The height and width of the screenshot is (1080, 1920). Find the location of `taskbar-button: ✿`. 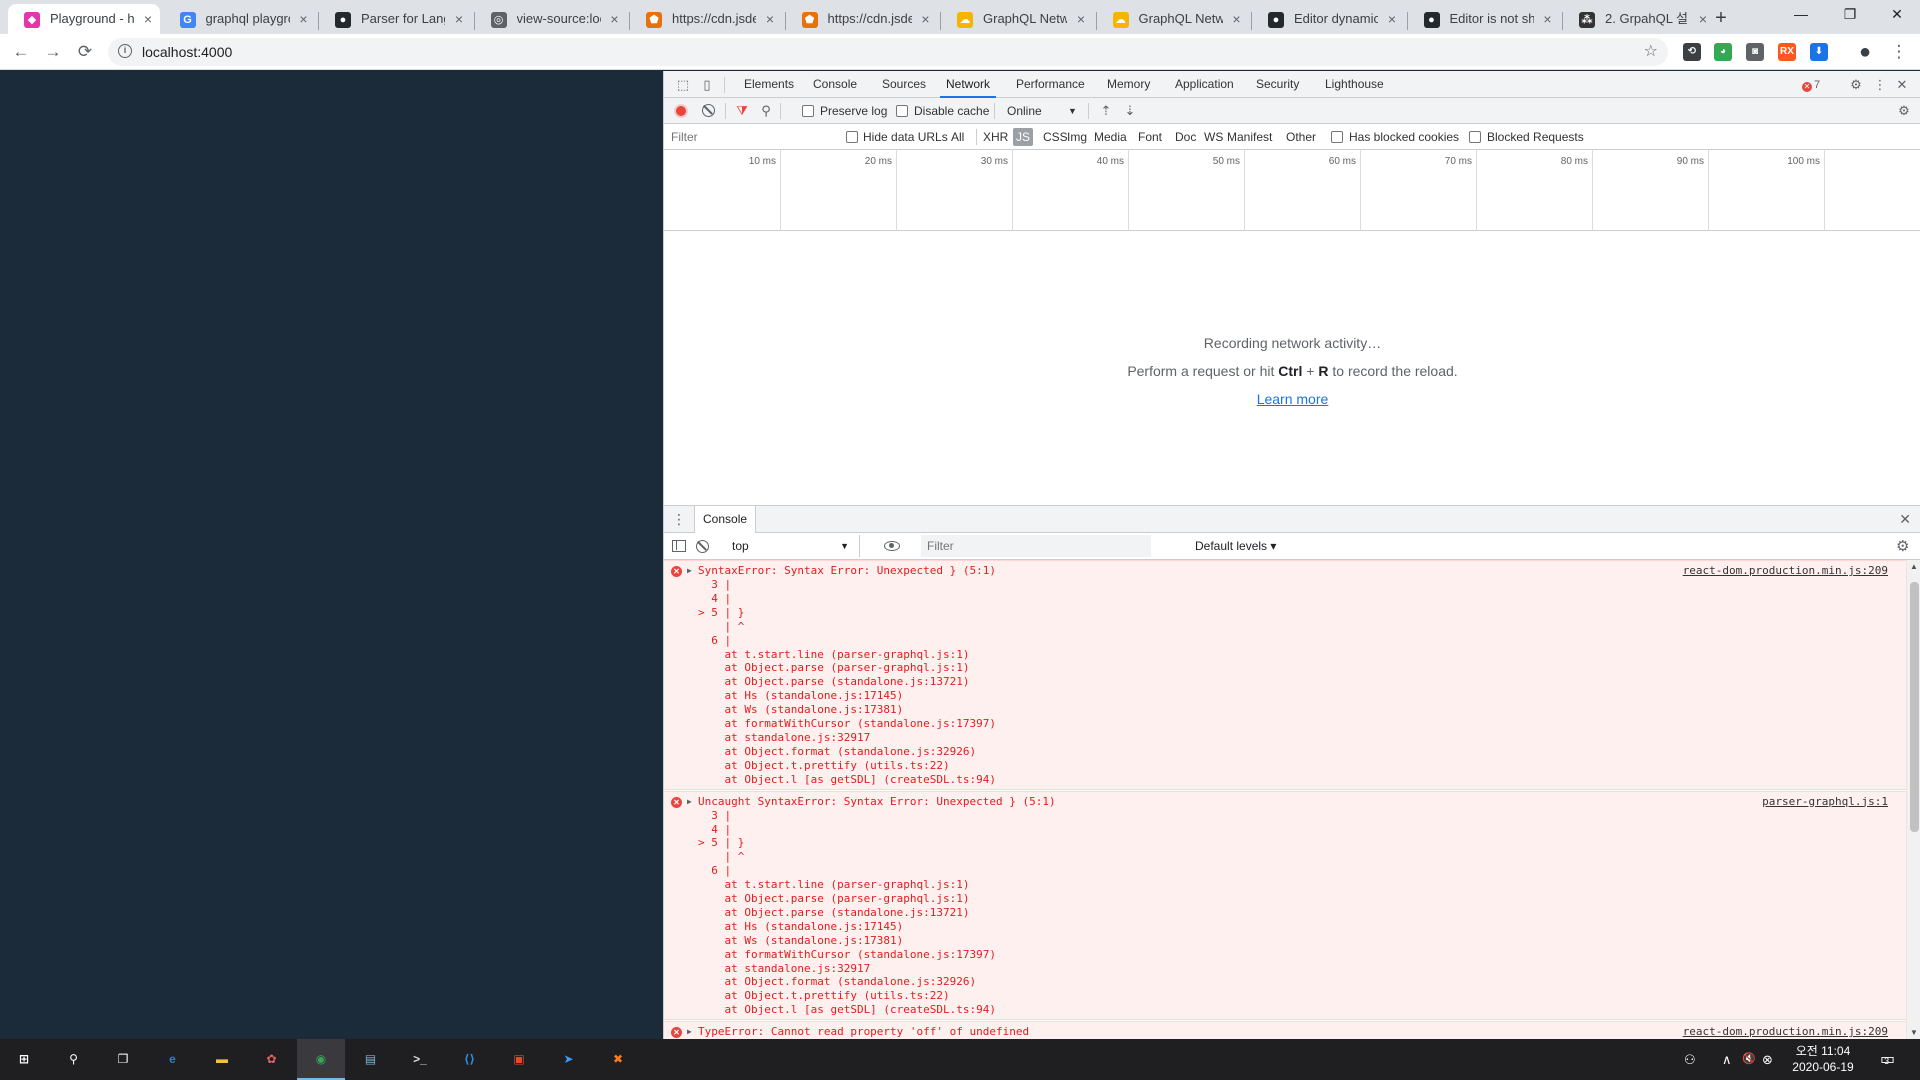

taskbar-button: ✿ is located at coordinates (272, 1059).